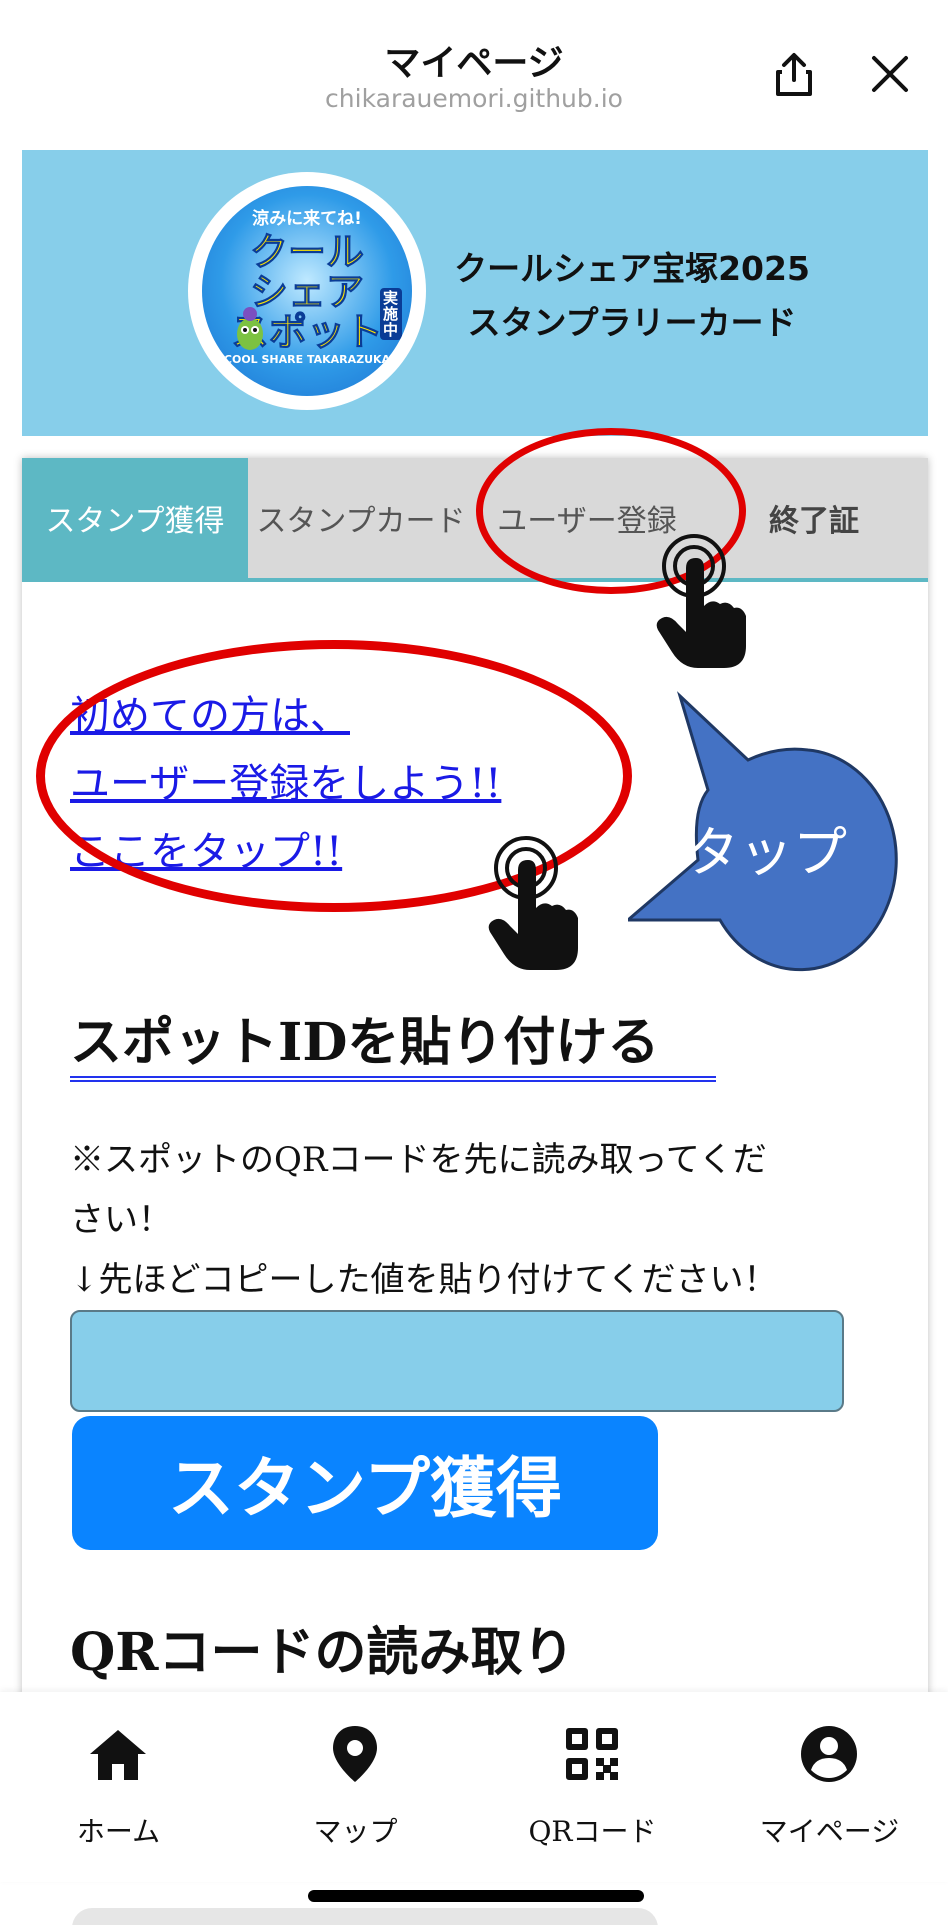 The image size is (948, 1925). Describe the element at coordinates (476, 1896) in the screenshot. I see `home-indicator` at that location.